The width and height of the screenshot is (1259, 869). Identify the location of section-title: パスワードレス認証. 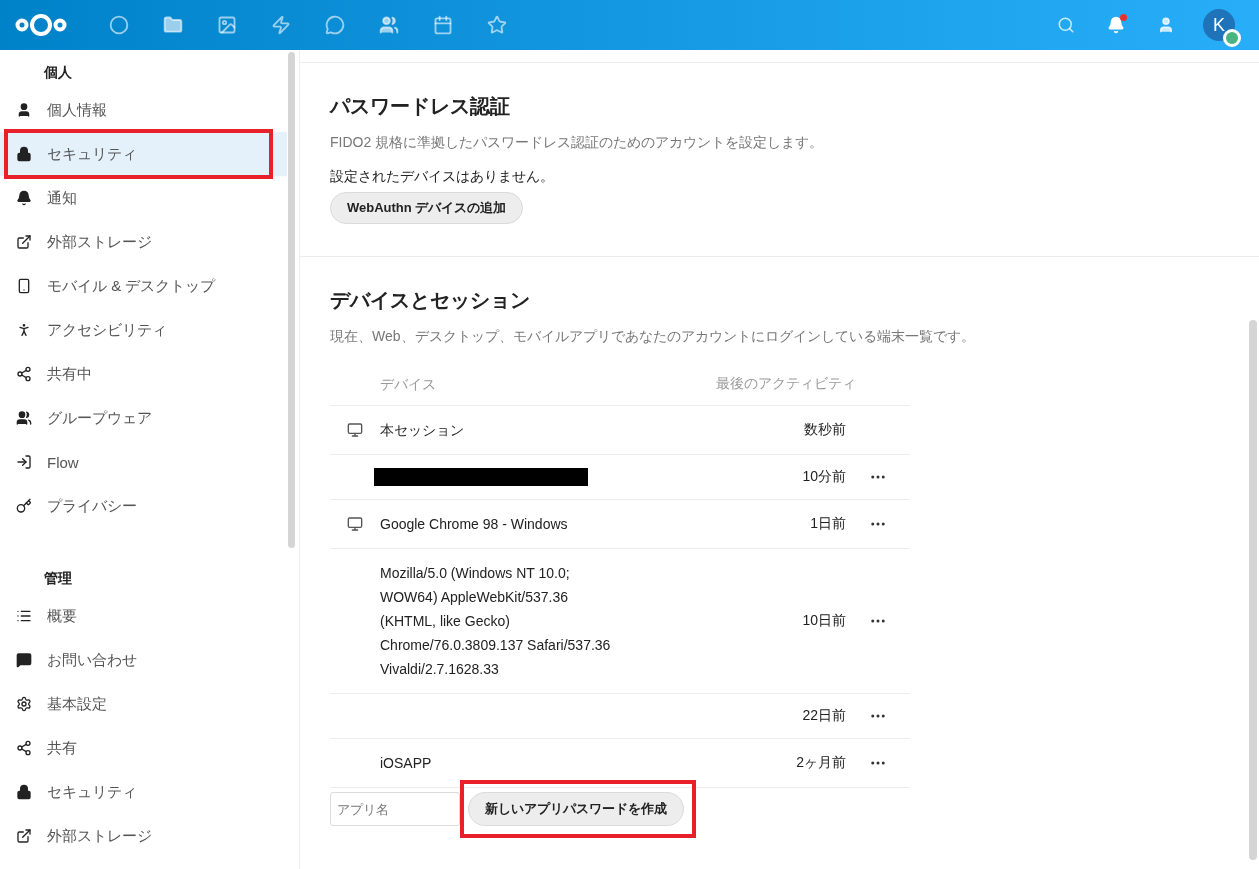
(420, 106).